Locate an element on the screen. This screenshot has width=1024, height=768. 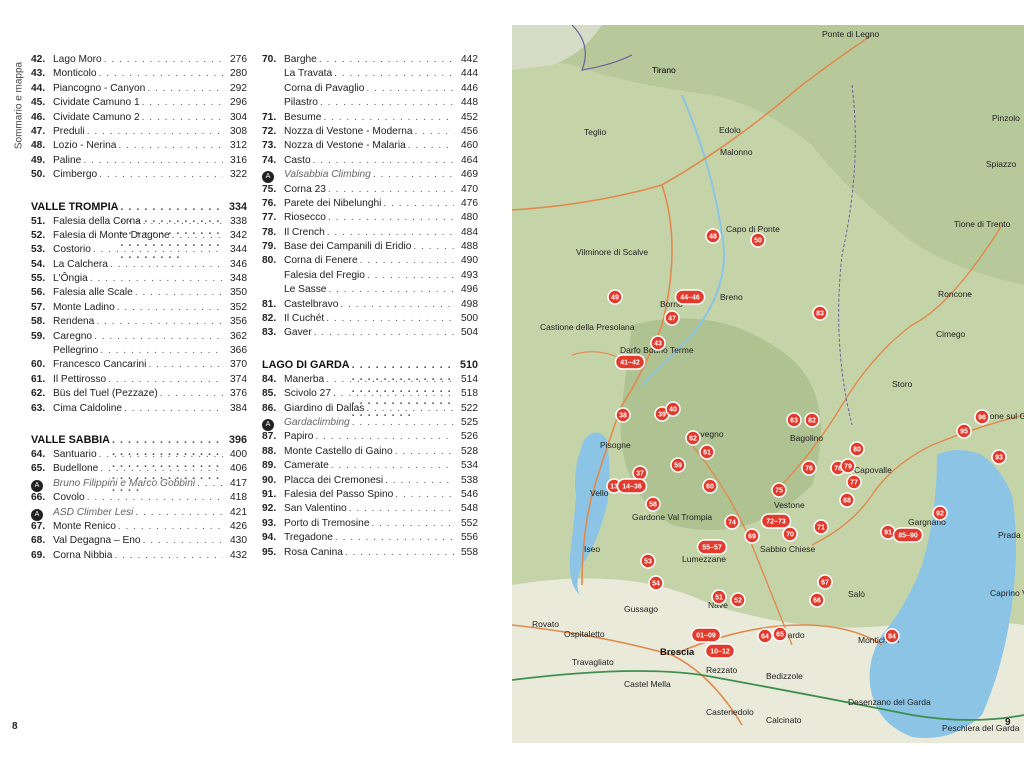
crag-marker: 59 is located at coordinates (678, 465).